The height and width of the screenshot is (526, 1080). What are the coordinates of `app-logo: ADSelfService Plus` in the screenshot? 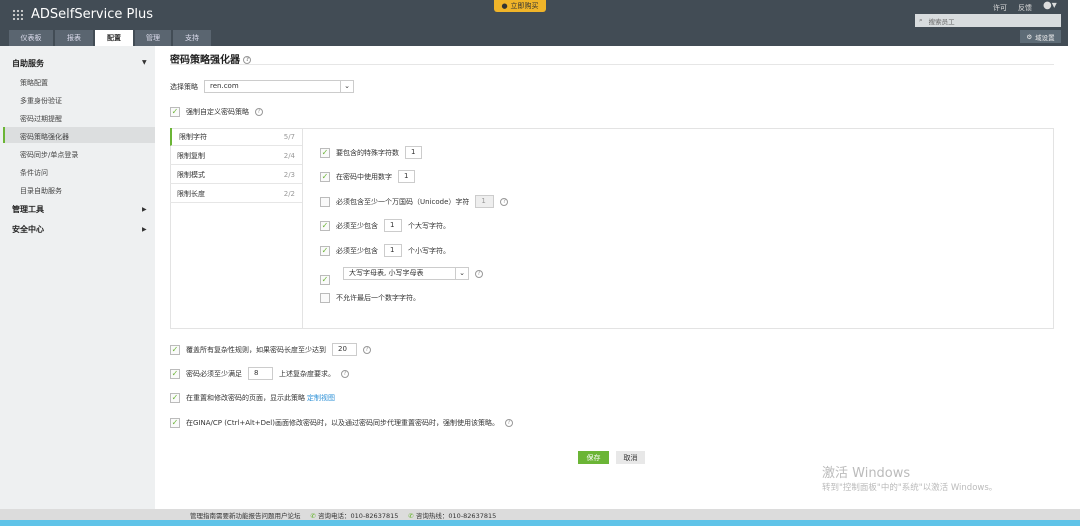 It's located at (82, 14).